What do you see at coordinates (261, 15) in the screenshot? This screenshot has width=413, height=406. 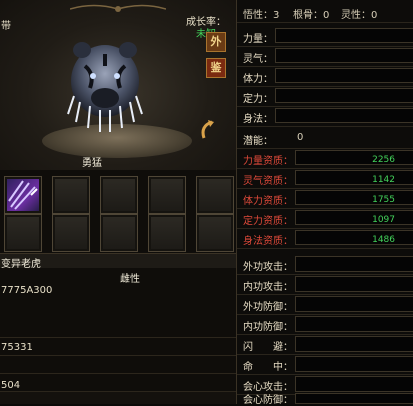 I see `comprehension-value: 悟性：3` at bounding box center [261, 15].